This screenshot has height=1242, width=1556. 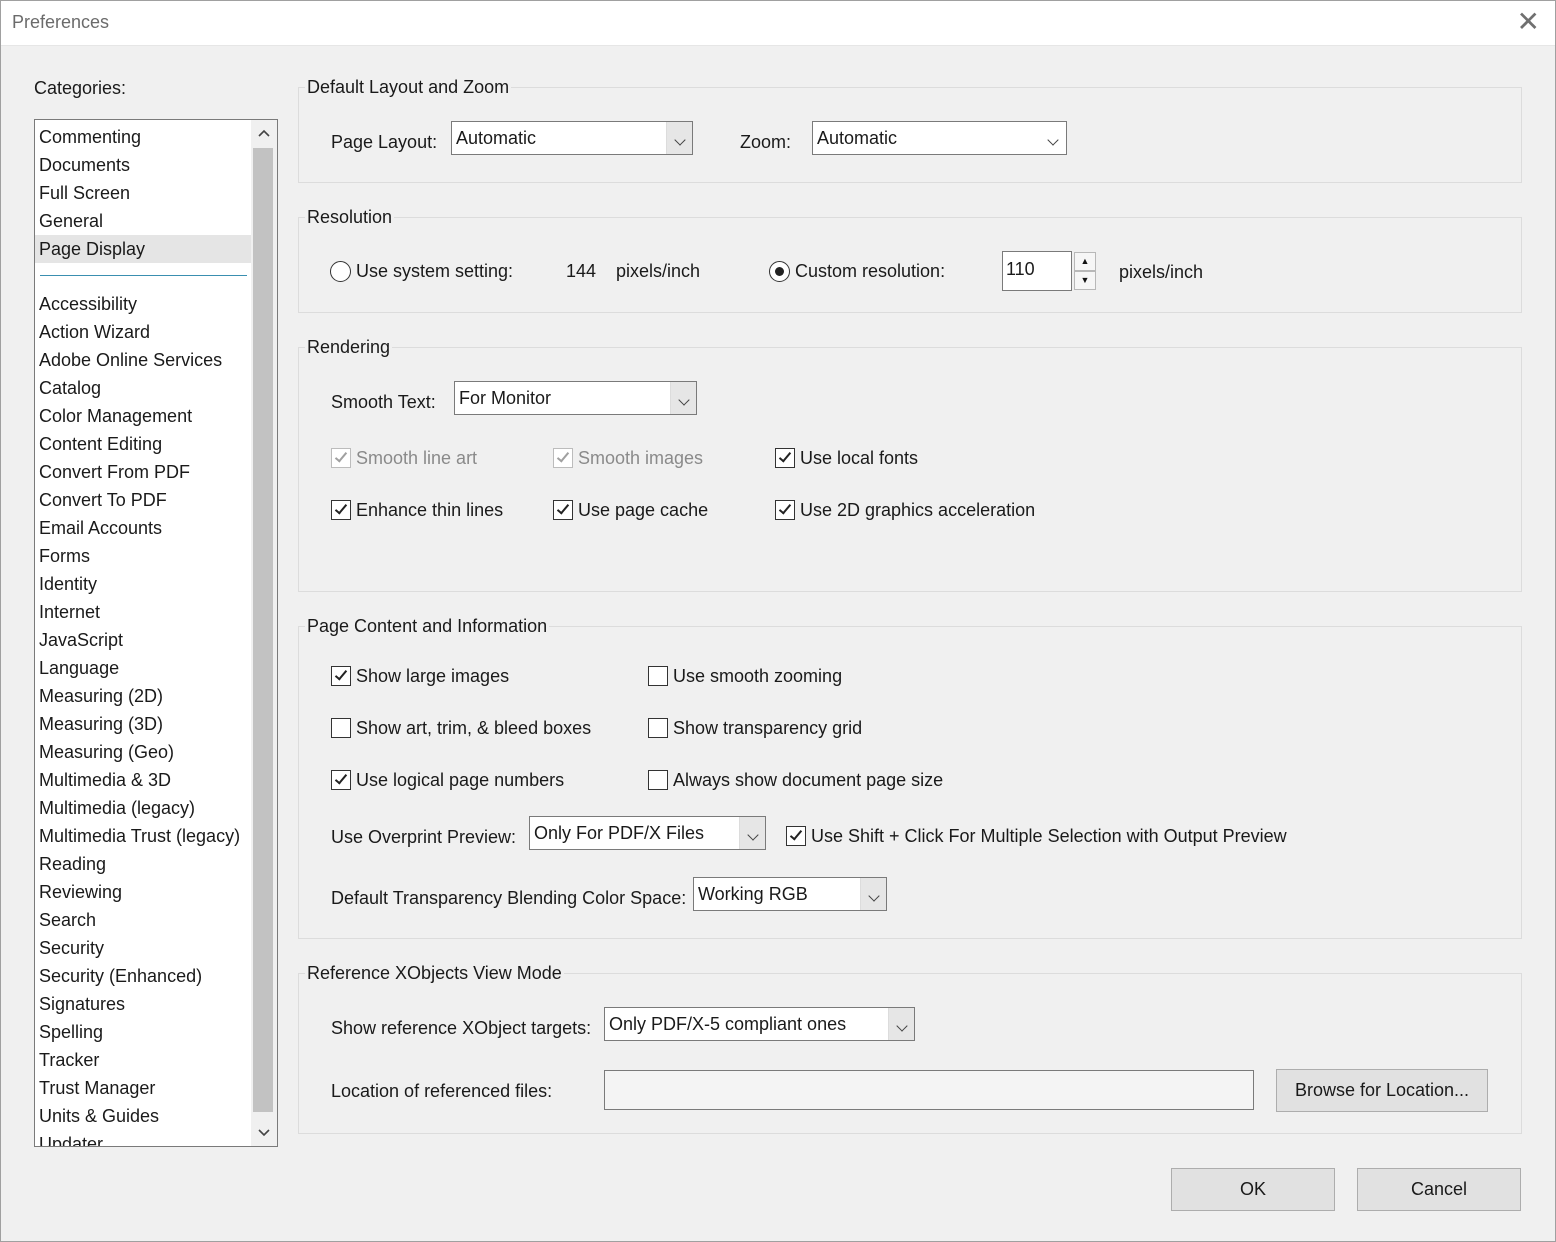 What do you see at coordinates (143, 976) in the screenshot?
I see `category-item-security-enhanced: Security (Enhanced)` at bounding box center [143, 976].